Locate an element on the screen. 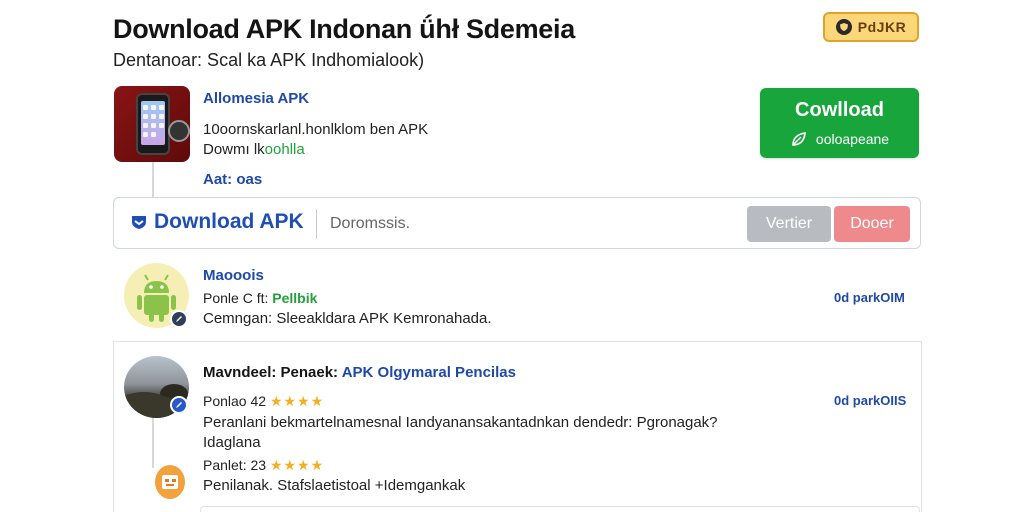 The image size is (1024, 512). download-shield-icon is located at coordinates (139, 222).